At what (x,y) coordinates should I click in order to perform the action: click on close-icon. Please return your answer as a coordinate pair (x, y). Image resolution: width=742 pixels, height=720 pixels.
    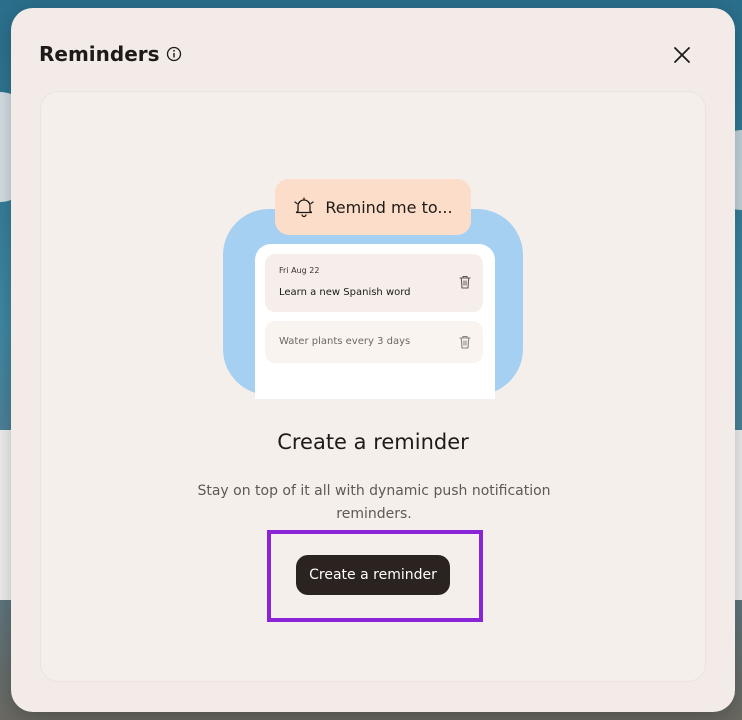
    Looking at the image, I should click on (682, 55).